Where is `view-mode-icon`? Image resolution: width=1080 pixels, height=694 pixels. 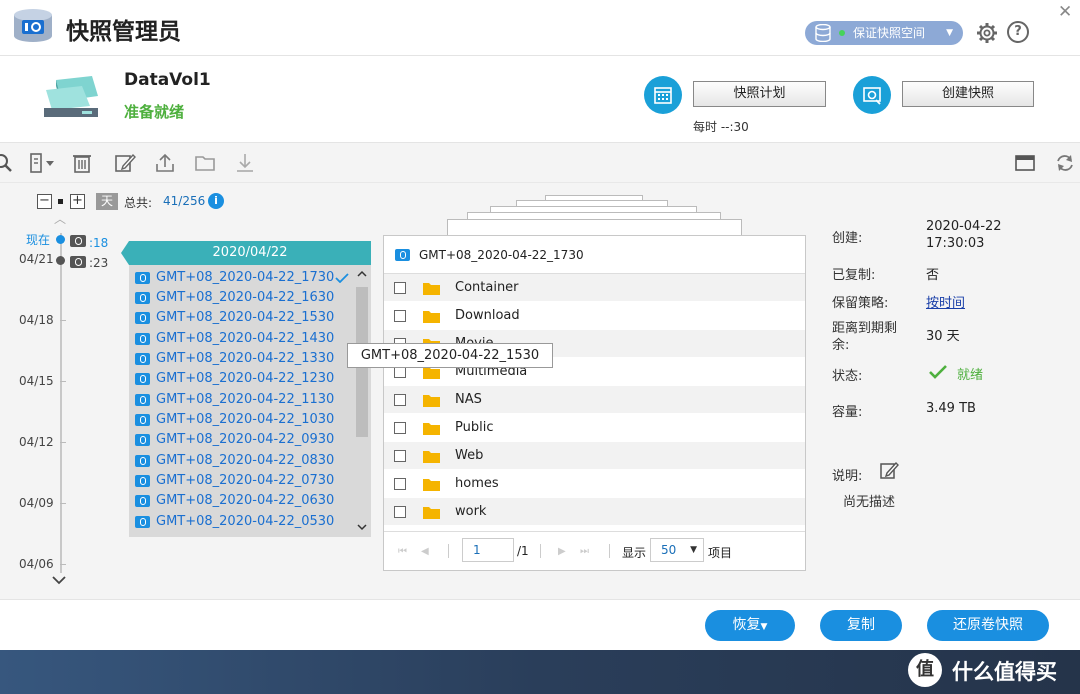
view-mode-icon is located at coordinates (43, 163).